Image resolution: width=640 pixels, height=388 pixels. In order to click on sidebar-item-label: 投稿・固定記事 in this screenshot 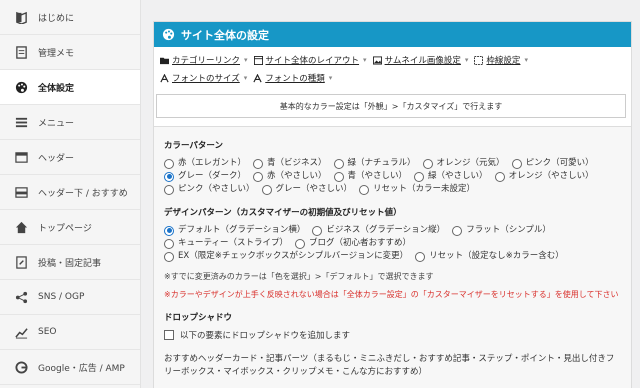, I will do `click(70, 263)`.